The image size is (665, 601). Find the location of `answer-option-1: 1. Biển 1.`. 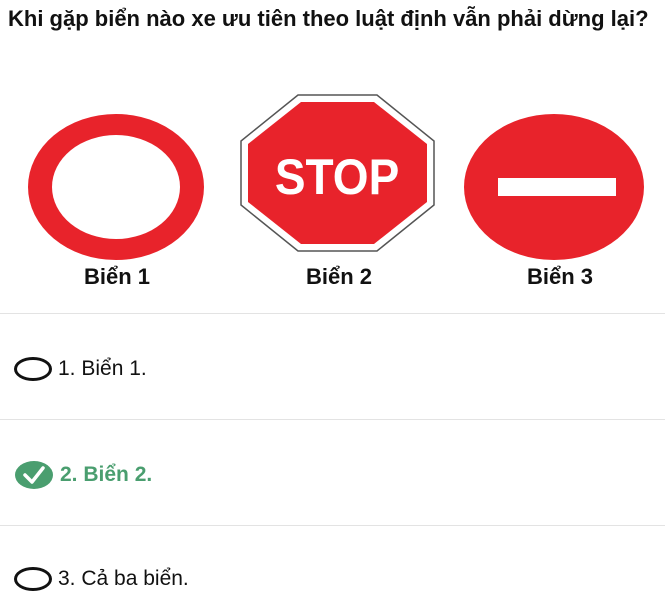

answer-option-1: 1. Biển 1. is located at coordinates (314, 369).